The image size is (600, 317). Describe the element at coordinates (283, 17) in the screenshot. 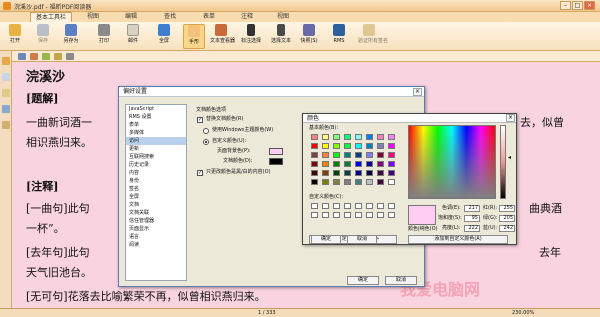

I see `tab-view2: 视图` at that location.